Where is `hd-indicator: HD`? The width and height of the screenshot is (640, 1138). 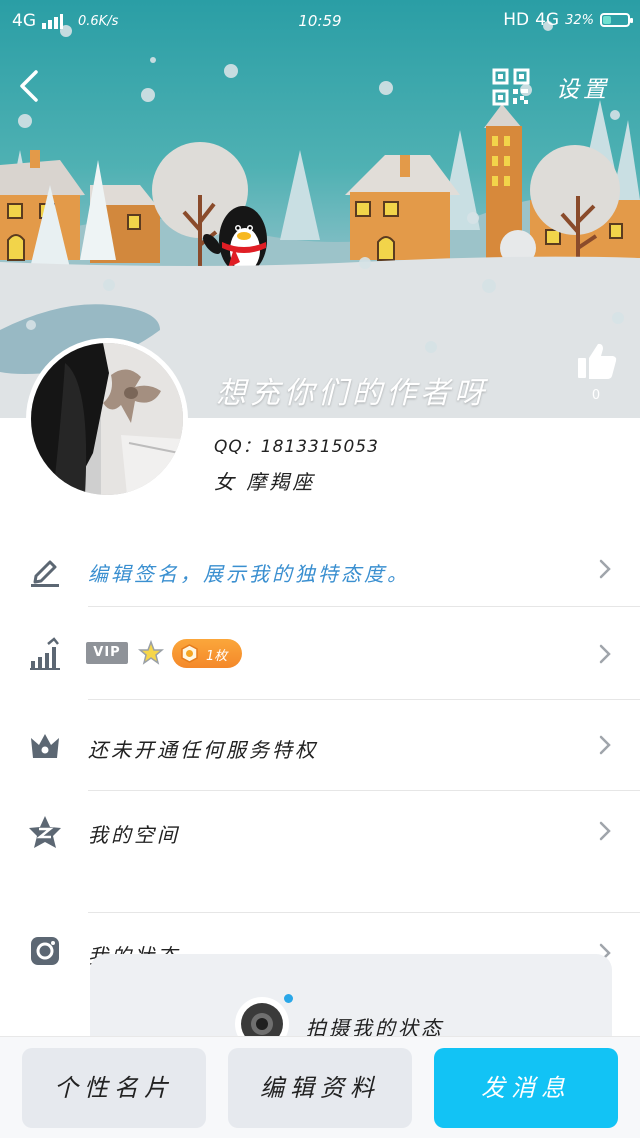
hd-indicator: HD is located at coordinates (516, 20).